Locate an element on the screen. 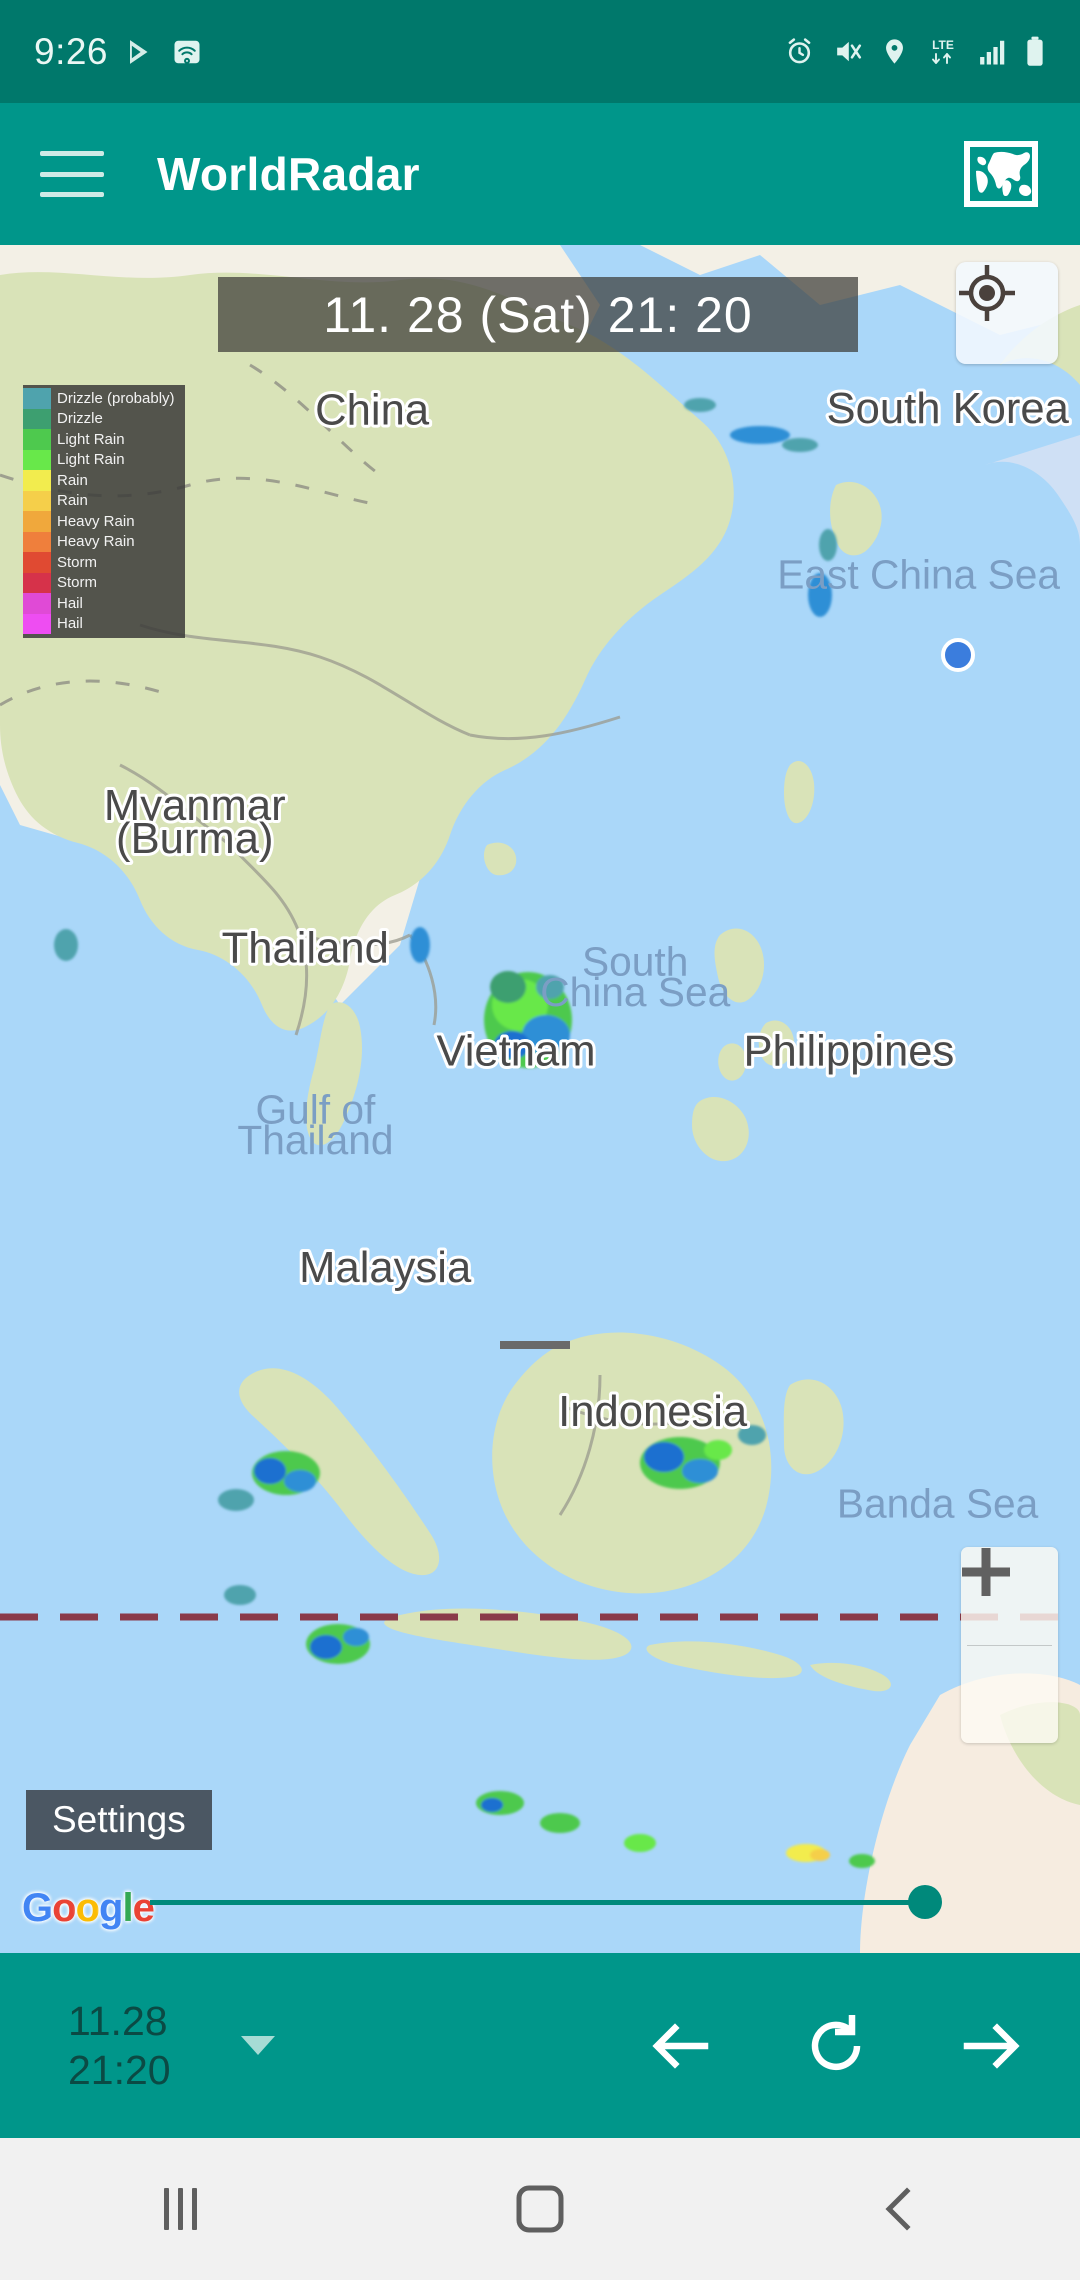  time-slider-track is located at coordinates (537, 1902).